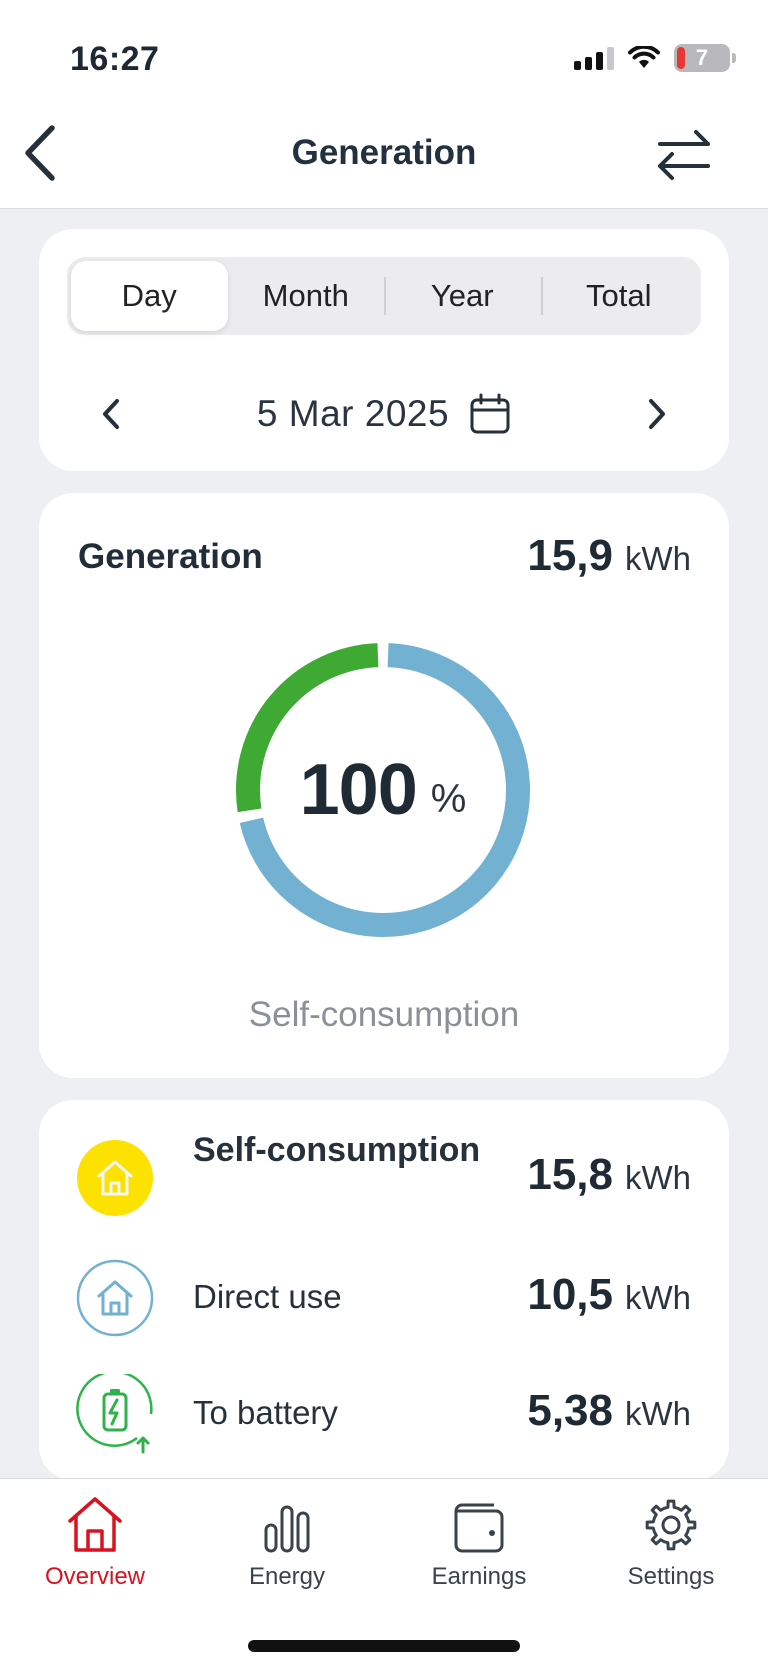 The height and width of the screenshot is (1663, 768). What do you see at coordinates (644, 57) in the screenshot?
I see `wifi-icon` at bounding box center [644, 57].